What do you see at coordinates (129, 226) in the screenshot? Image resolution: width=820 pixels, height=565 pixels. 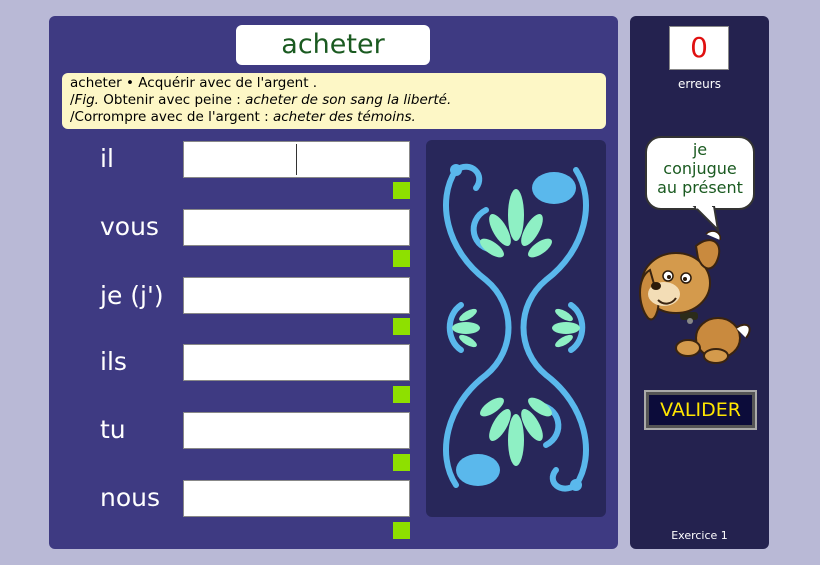 I see `pronoun-label-vous: vous` at bounding box center [129, 226].